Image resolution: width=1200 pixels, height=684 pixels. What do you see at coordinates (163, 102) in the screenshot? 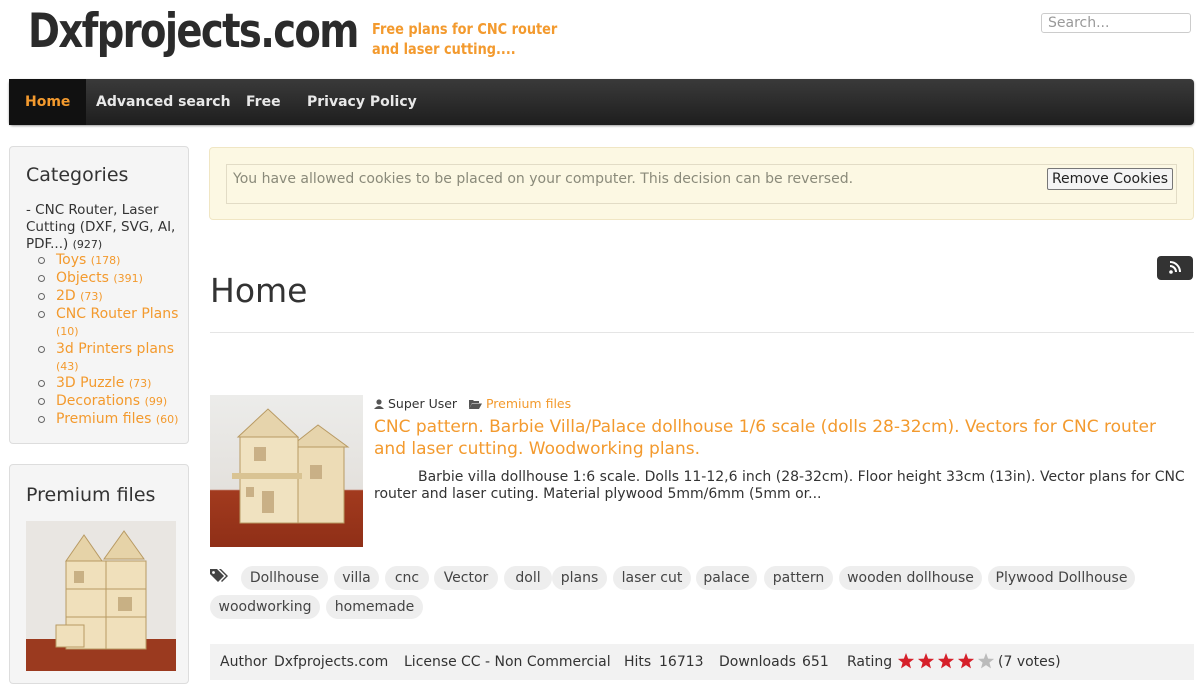
I see `nav-advanced-search: Advanced search` at bounding box center [163, 102].